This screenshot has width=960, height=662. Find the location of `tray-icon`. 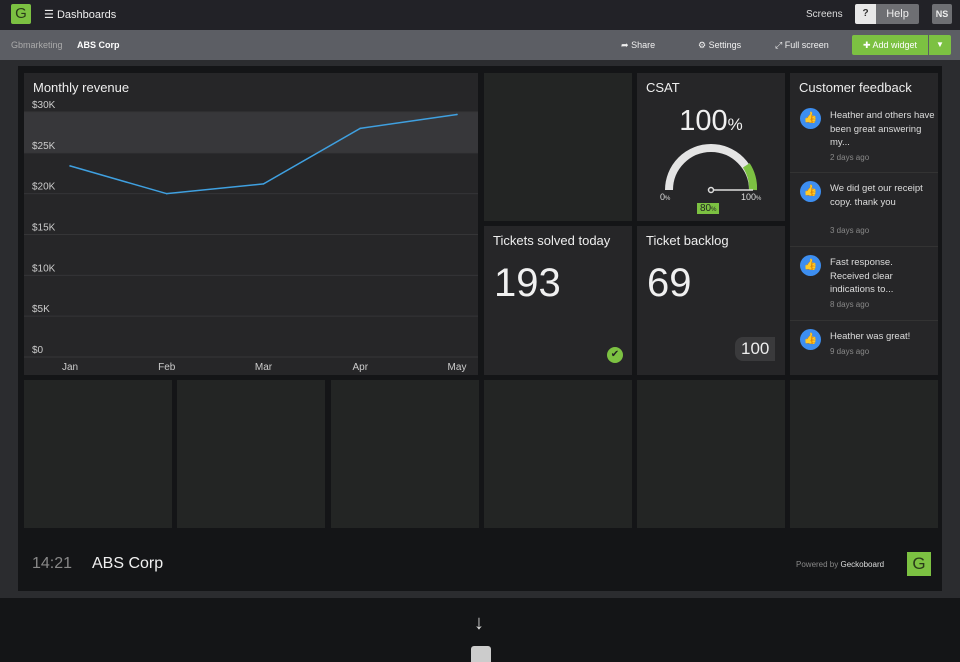

tray-icon is located at coordinates (481, 654).